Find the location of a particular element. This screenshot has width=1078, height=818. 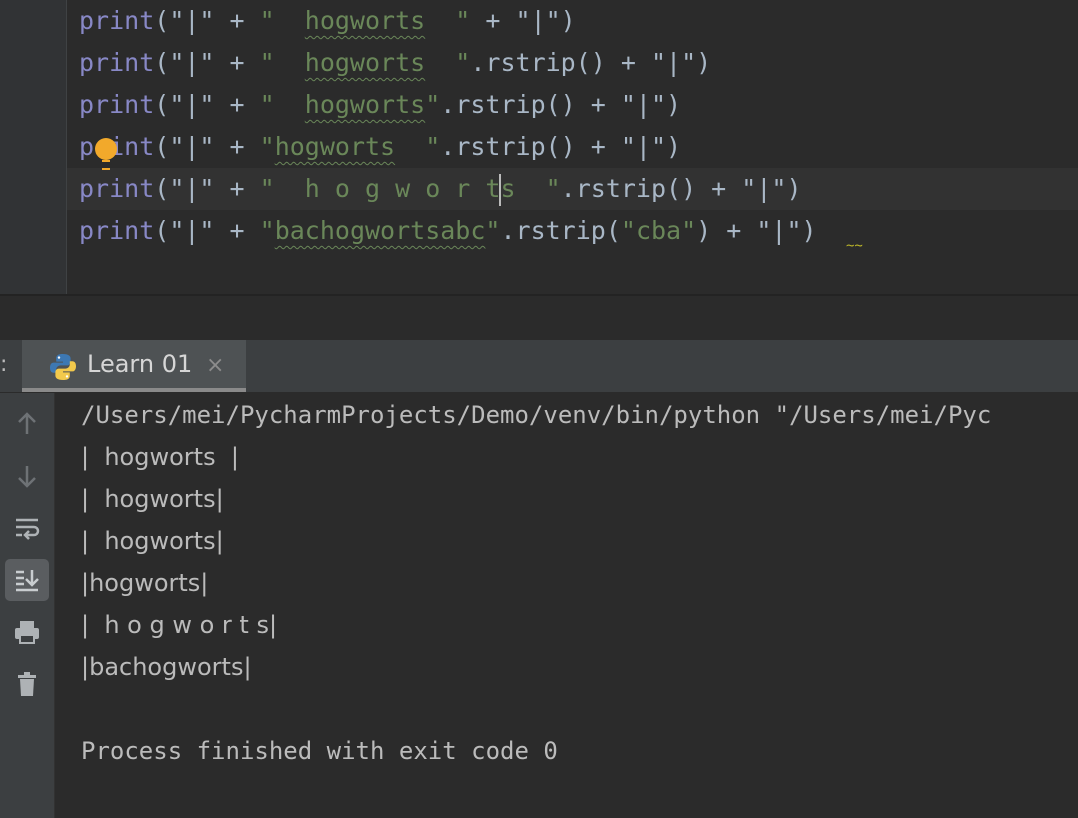

soft-wrap-icon is located at coordinates (27, 528).